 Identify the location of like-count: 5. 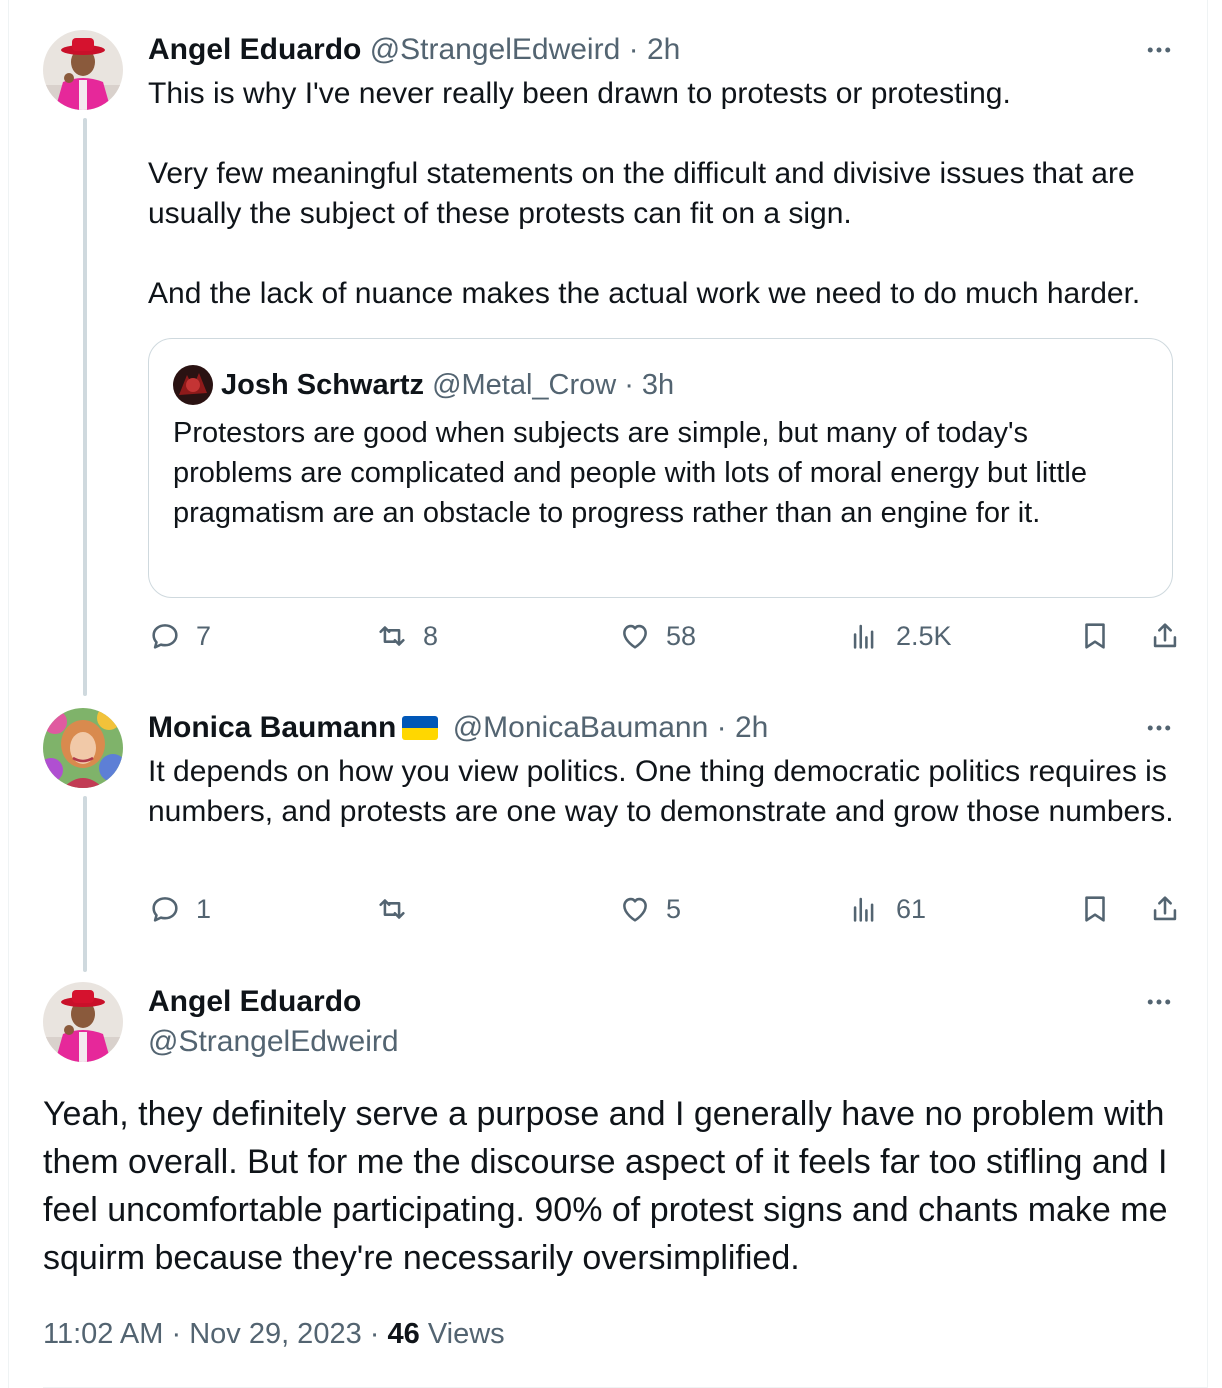
(674, 908).